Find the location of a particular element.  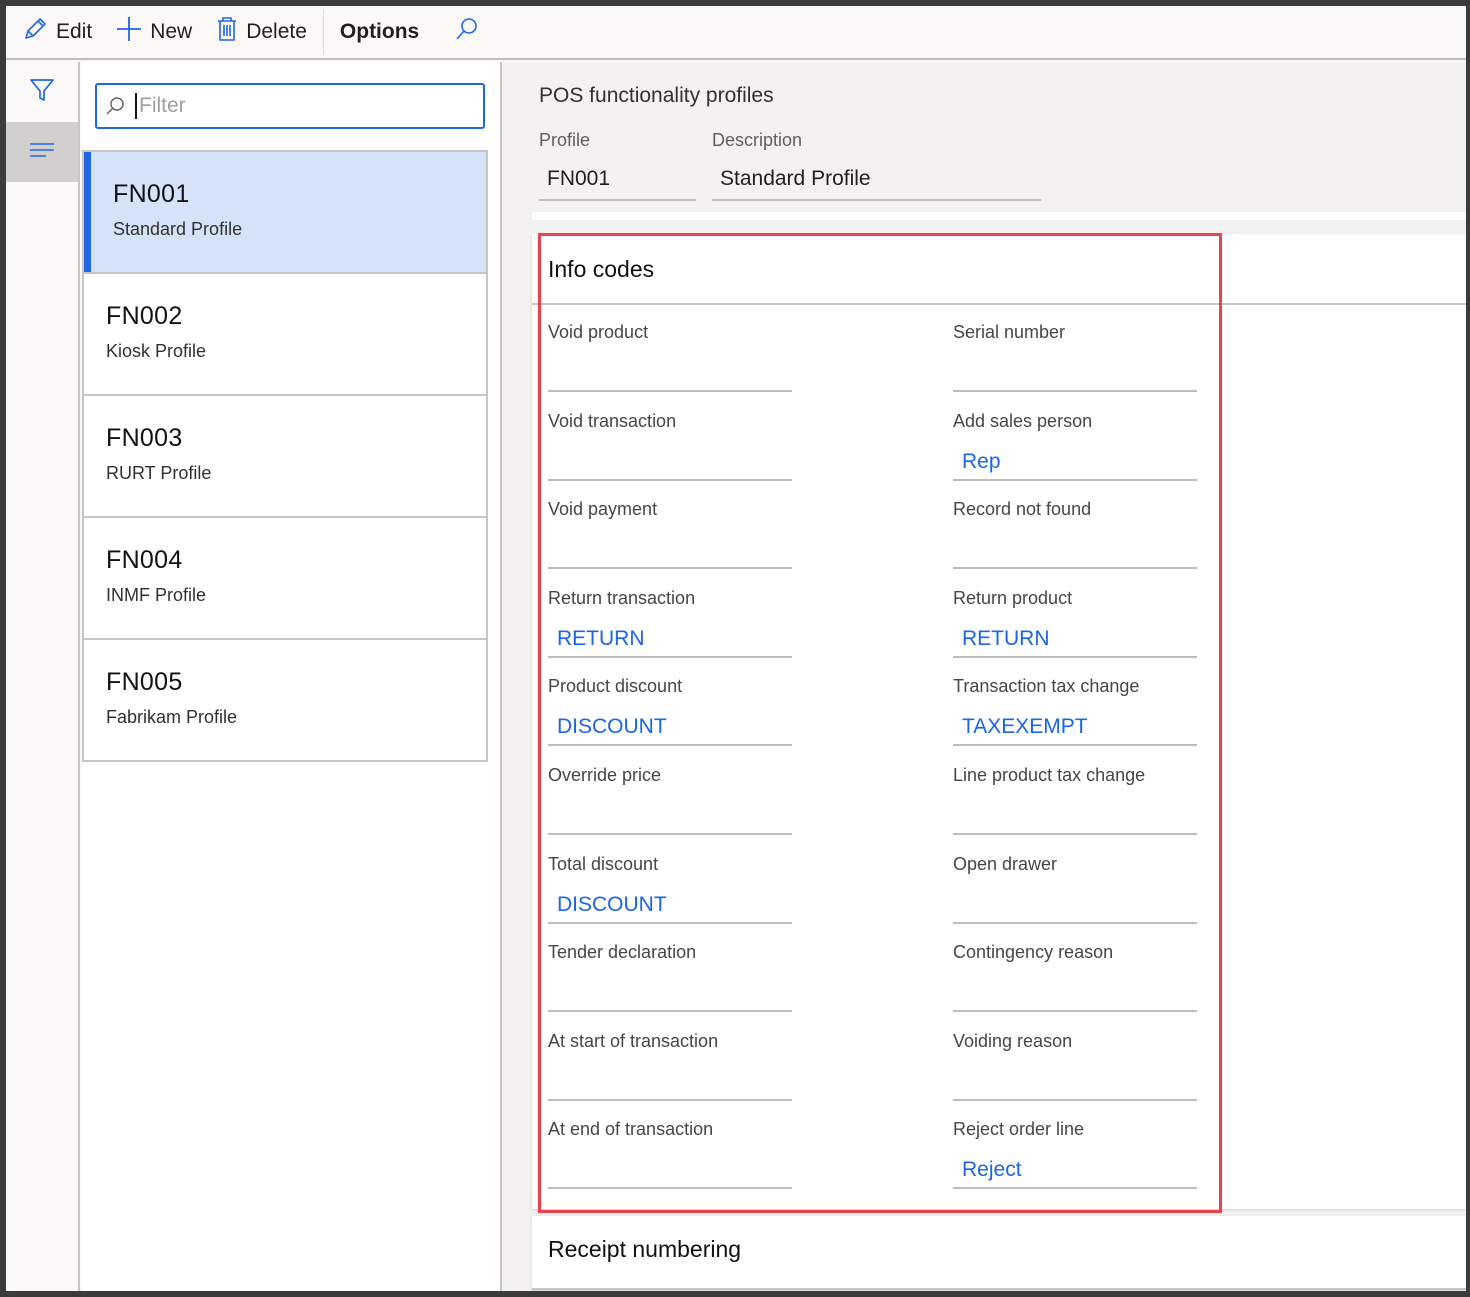

profile-description: INMF Profile is located at coordinates (156, 595).